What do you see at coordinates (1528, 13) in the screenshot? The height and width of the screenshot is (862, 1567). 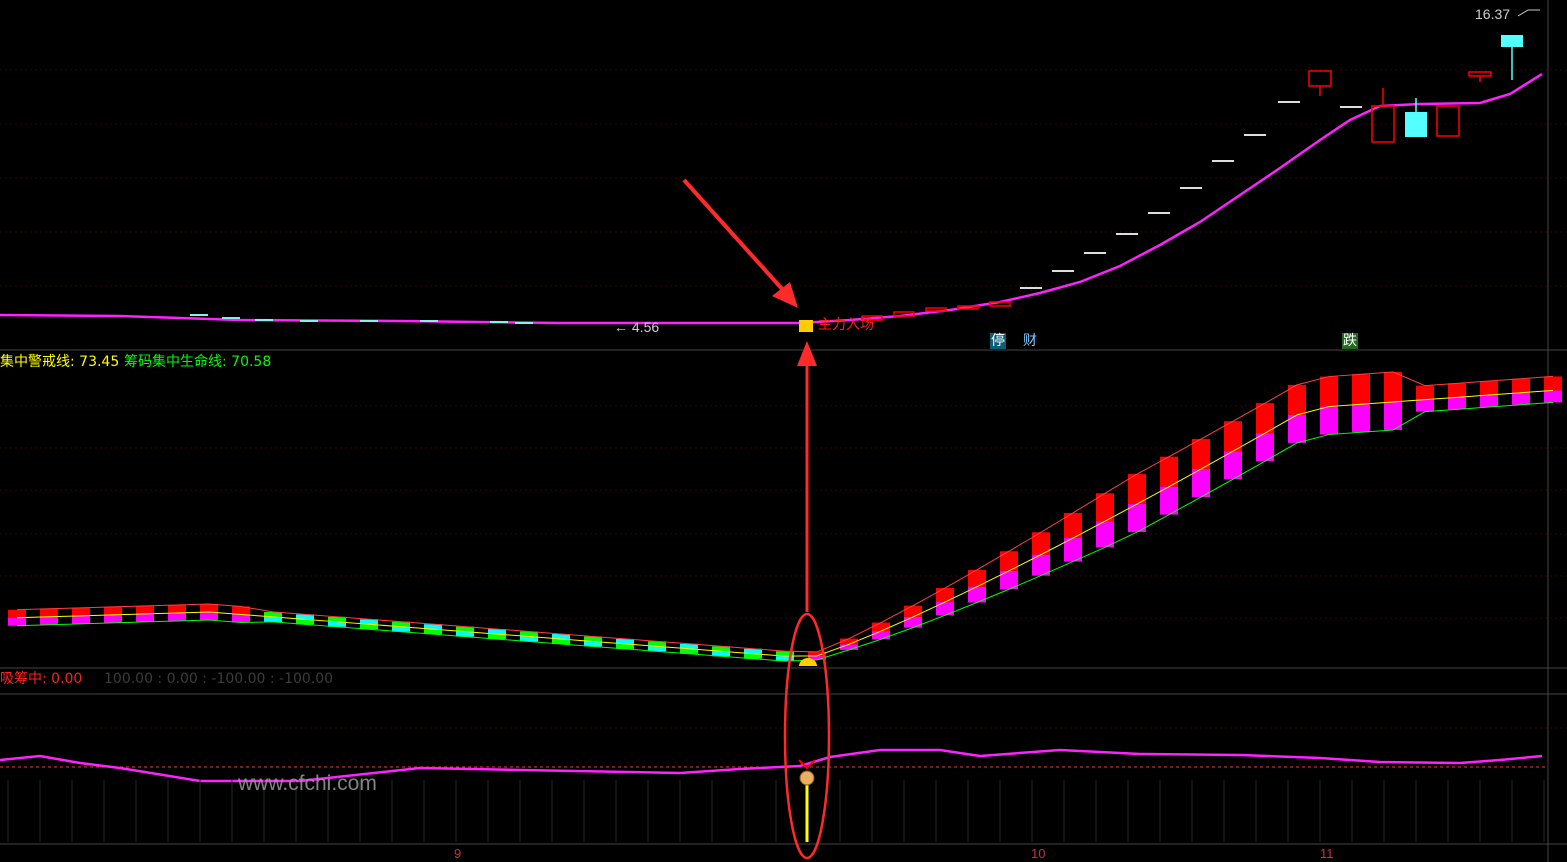 I see `high-pointer` at bounding box center [1528, 13].